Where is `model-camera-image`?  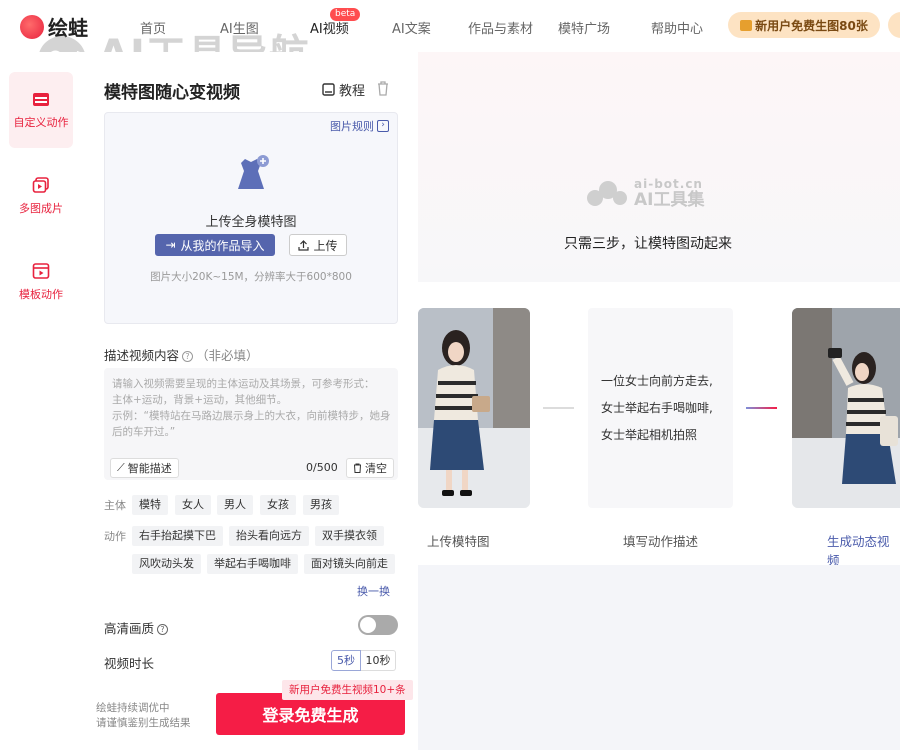 model-camera-image is located at coordinates (846, 408).